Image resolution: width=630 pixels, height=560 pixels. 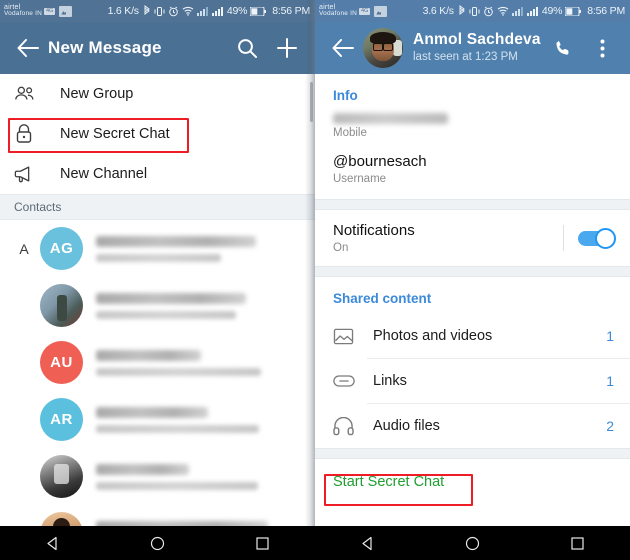 I want to click on link-icon, so click(x=350, y=381).